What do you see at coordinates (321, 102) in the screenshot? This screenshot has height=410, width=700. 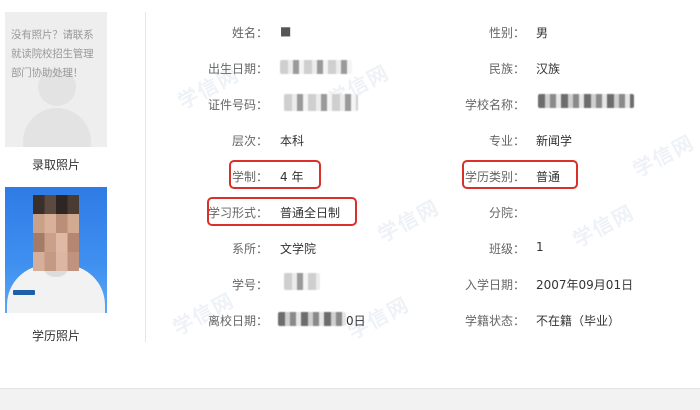 I see `id-number-redacted` at bounding box center [321, 102].